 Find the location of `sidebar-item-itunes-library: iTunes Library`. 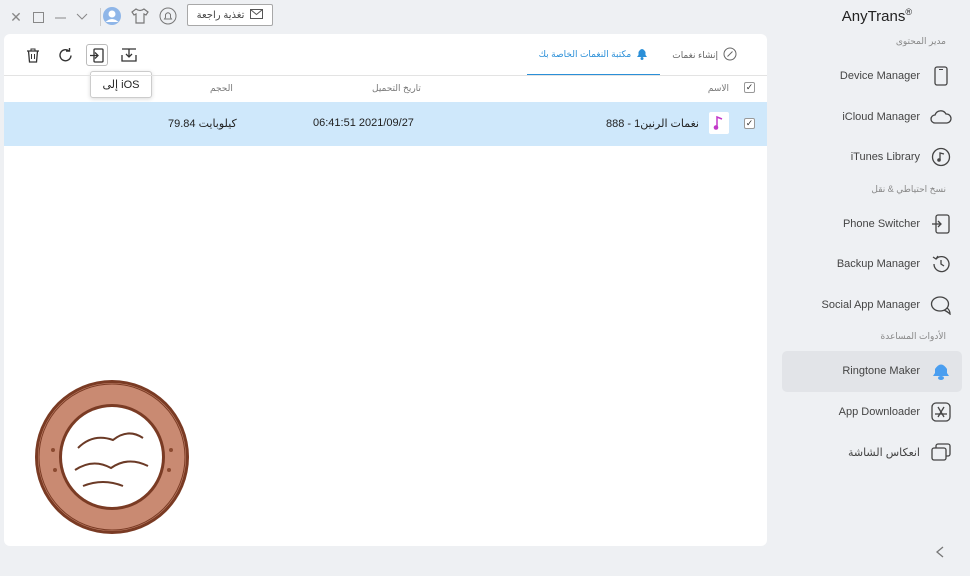

sidebar-item-itunes-library: iTunes Library is located at coordinates (872, 157).